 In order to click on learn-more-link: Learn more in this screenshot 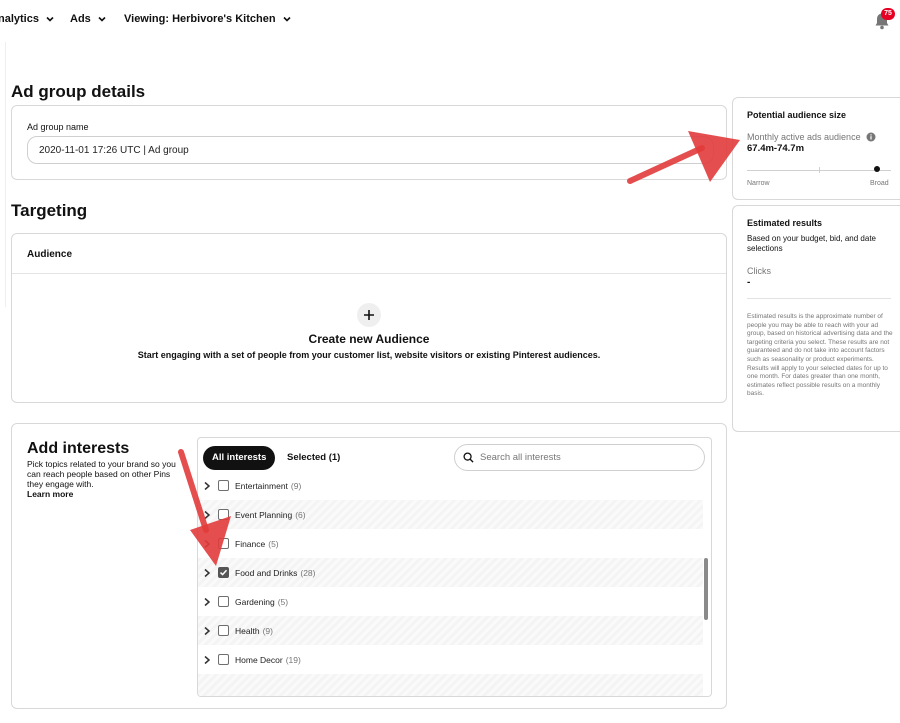, I will do `click(50, 494)`.